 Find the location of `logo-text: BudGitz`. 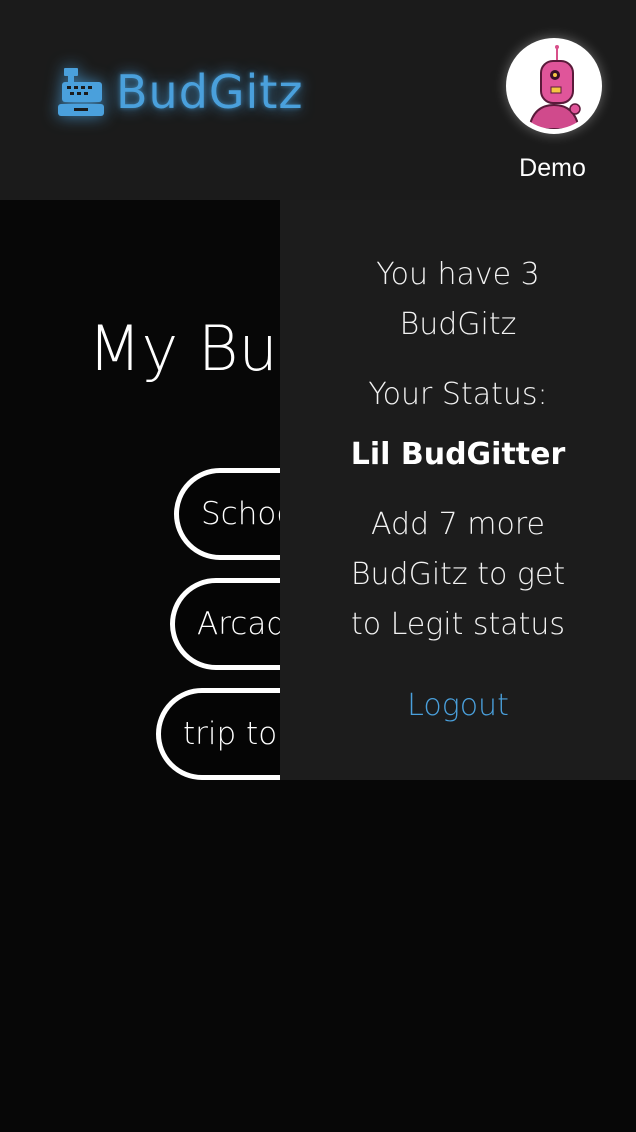

logo-text: BudGitz is located at coordinates (210, 92).